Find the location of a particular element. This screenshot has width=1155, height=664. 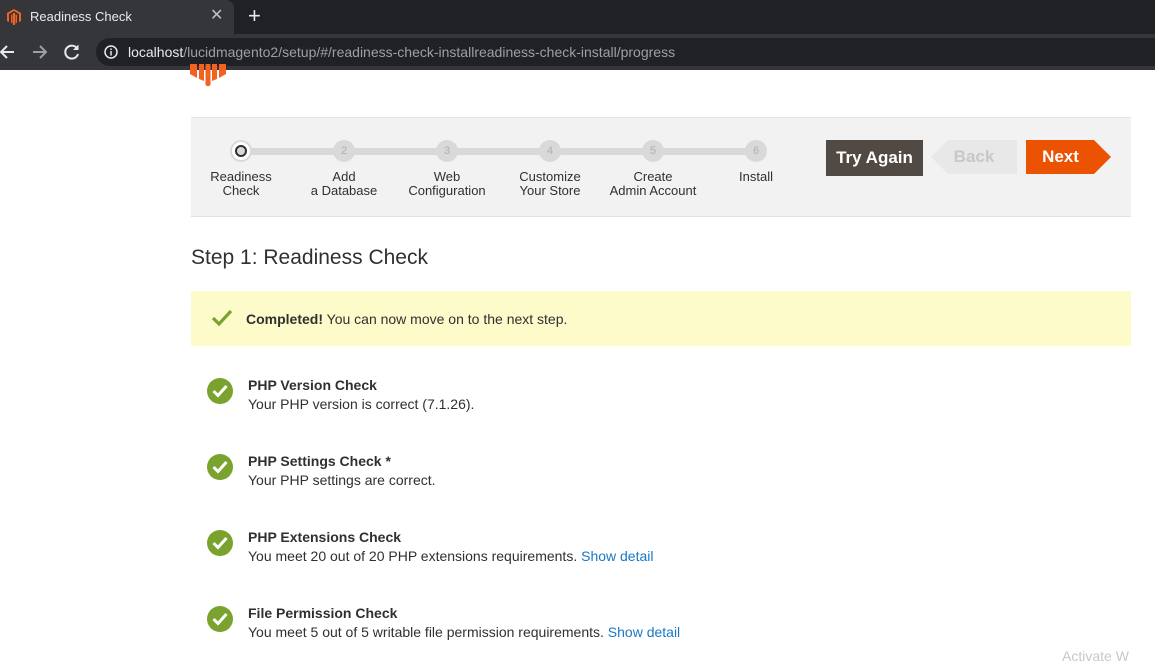

step-label-install: Install is located at coordinates (756, 177).